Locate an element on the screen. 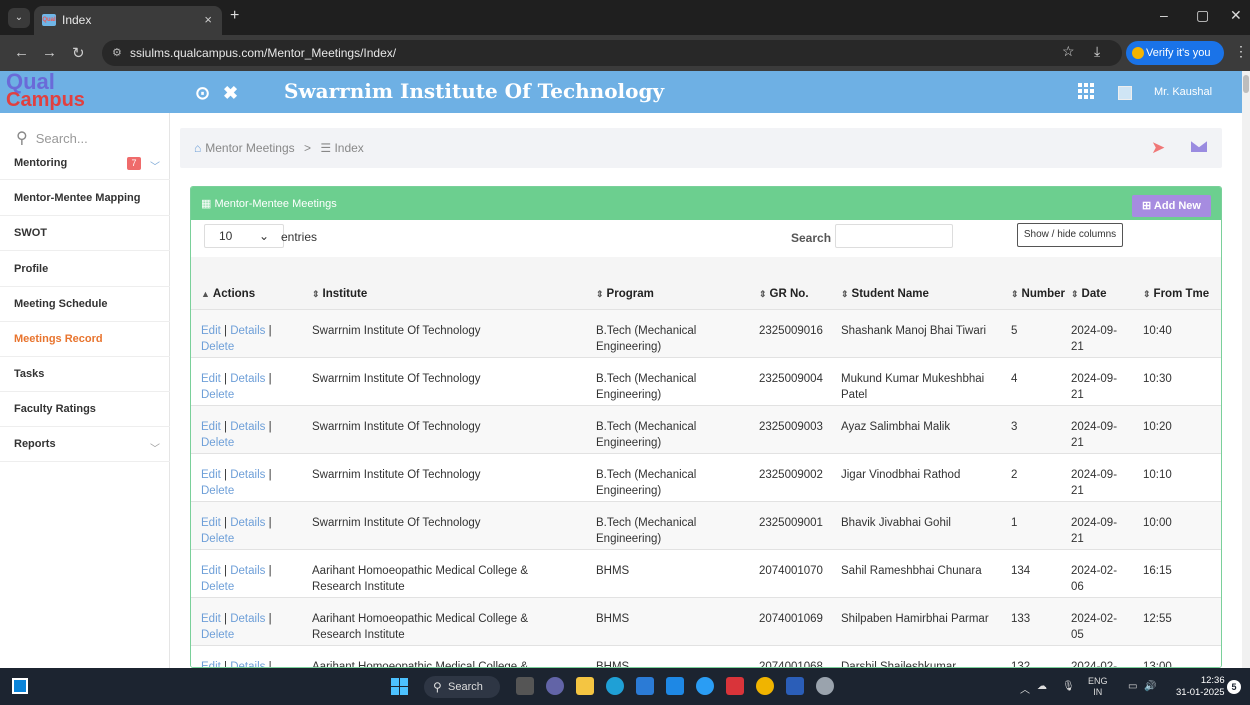 This screenshot has width=1250, height=705. col-actions: ▲ Actions is located at coordinates (246, 283).